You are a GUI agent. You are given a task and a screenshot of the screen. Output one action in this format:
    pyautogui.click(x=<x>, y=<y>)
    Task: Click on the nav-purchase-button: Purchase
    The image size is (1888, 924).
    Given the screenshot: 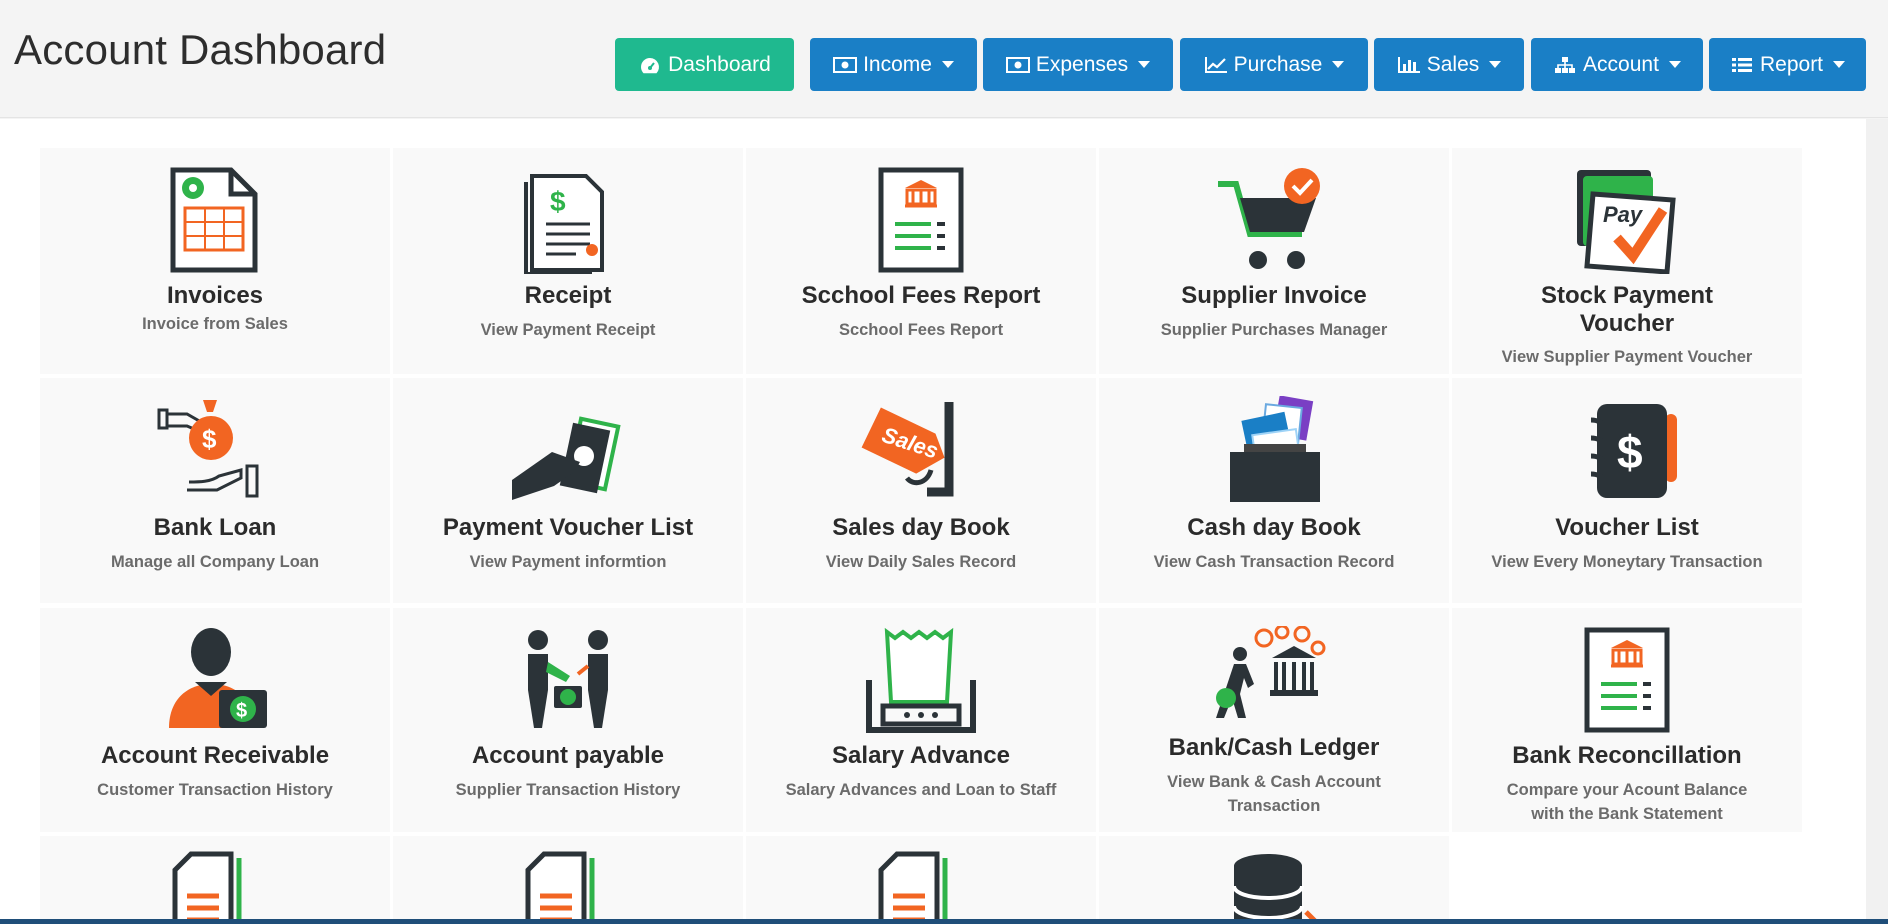 What is the action you would take?
    pyautogui.click(x=1274, y=64)
    